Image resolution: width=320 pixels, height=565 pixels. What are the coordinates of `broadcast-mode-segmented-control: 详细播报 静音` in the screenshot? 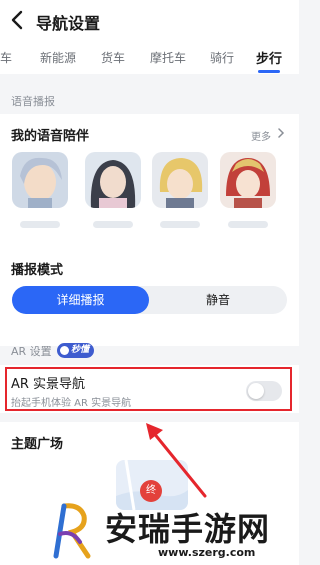 It's located at (149, 300).